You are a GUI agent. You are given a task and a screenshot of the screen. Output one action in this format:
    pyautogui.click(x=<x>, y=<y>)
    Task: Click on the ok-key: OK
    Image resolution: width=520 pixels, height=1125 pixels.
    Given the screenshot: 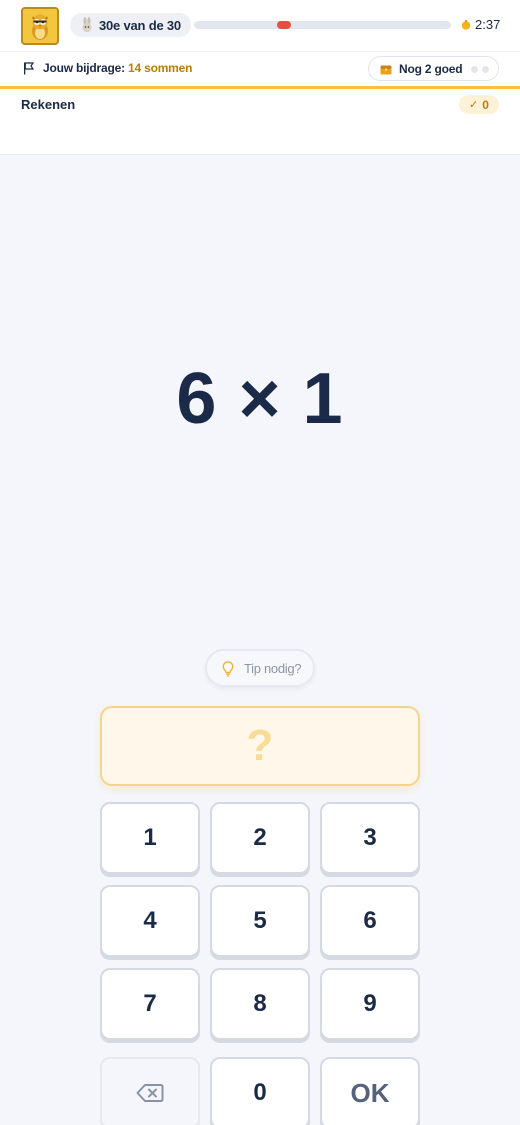 What is the action you would take?
    pyautogui.click(x=370, y=1091)
    